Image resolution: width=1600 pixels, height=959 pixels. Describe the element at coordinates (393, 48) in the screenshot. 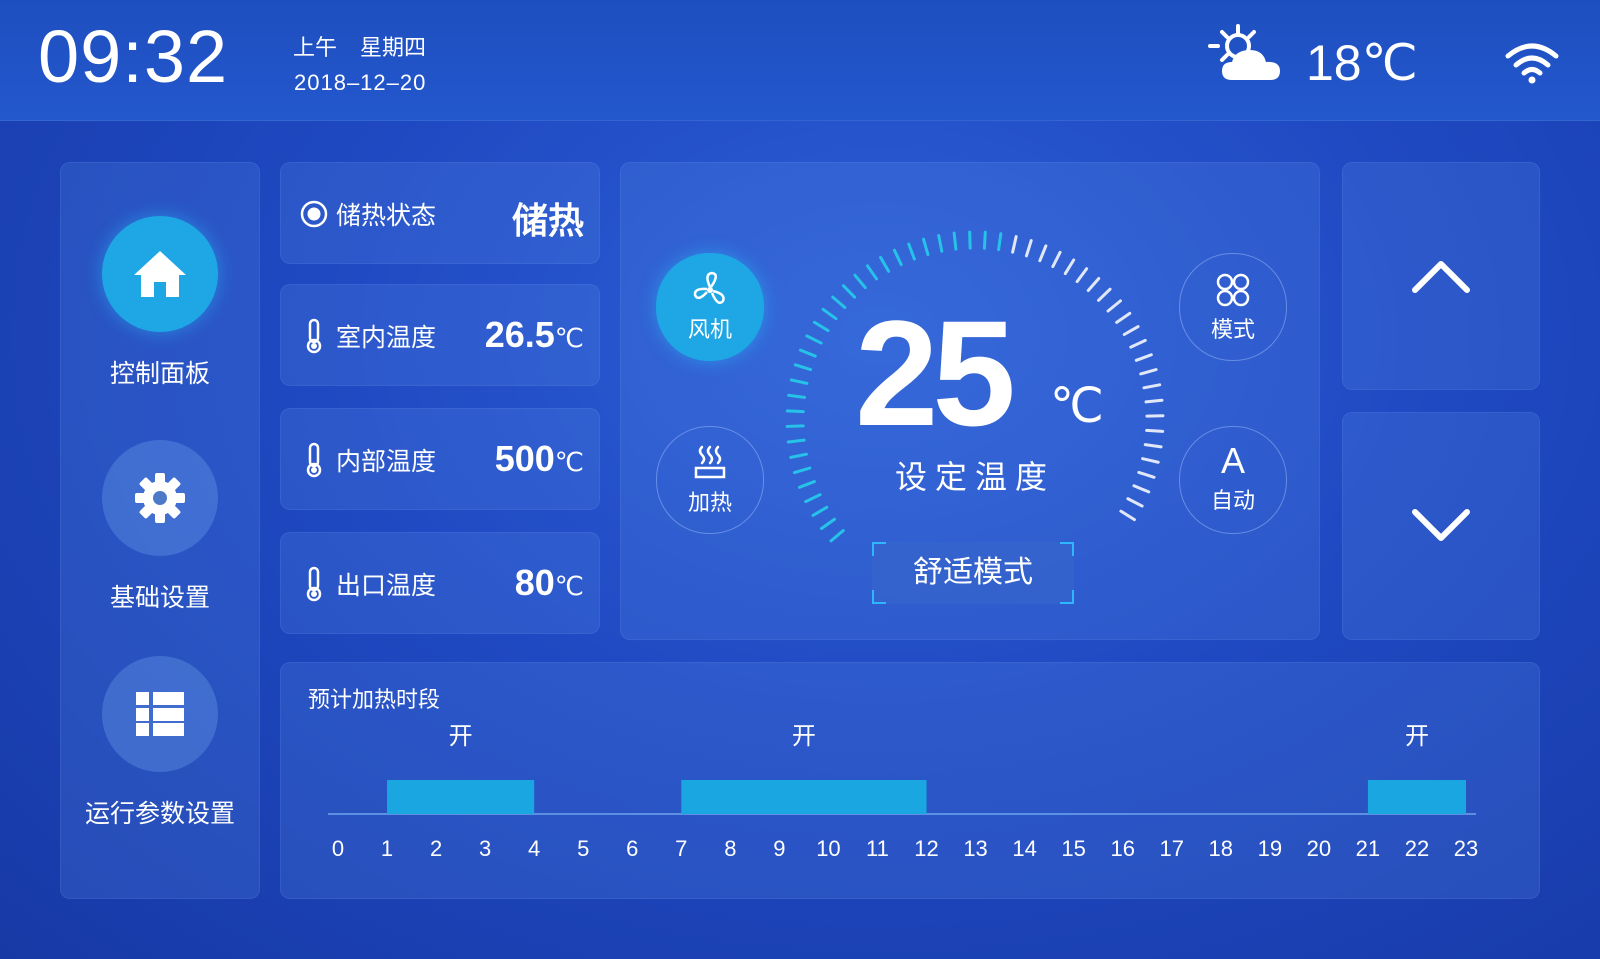

I see `weekday: 星期四` at that location.